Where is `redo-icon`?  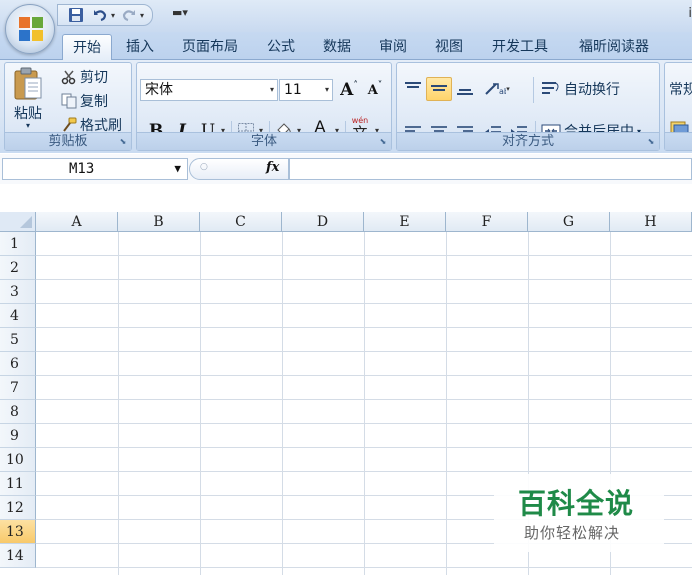
redo-icon is located at coordinates (129, 16).